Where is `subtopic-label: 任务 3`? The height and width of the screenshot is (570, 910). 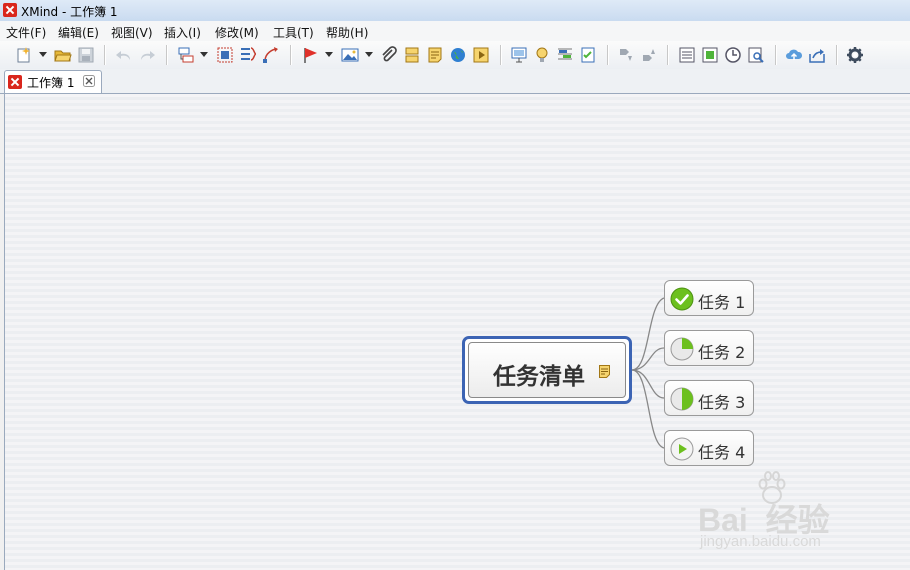 subtopic-label: 任务 3 is located at coordinates (722, 402).